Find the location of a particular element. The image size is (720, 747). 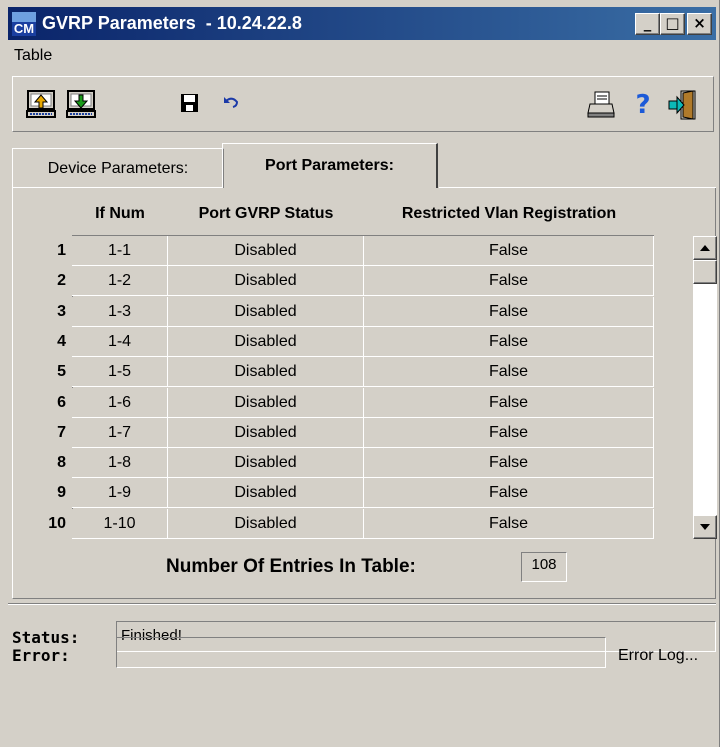

row-number: 1 is located at coordinates (61, 250).